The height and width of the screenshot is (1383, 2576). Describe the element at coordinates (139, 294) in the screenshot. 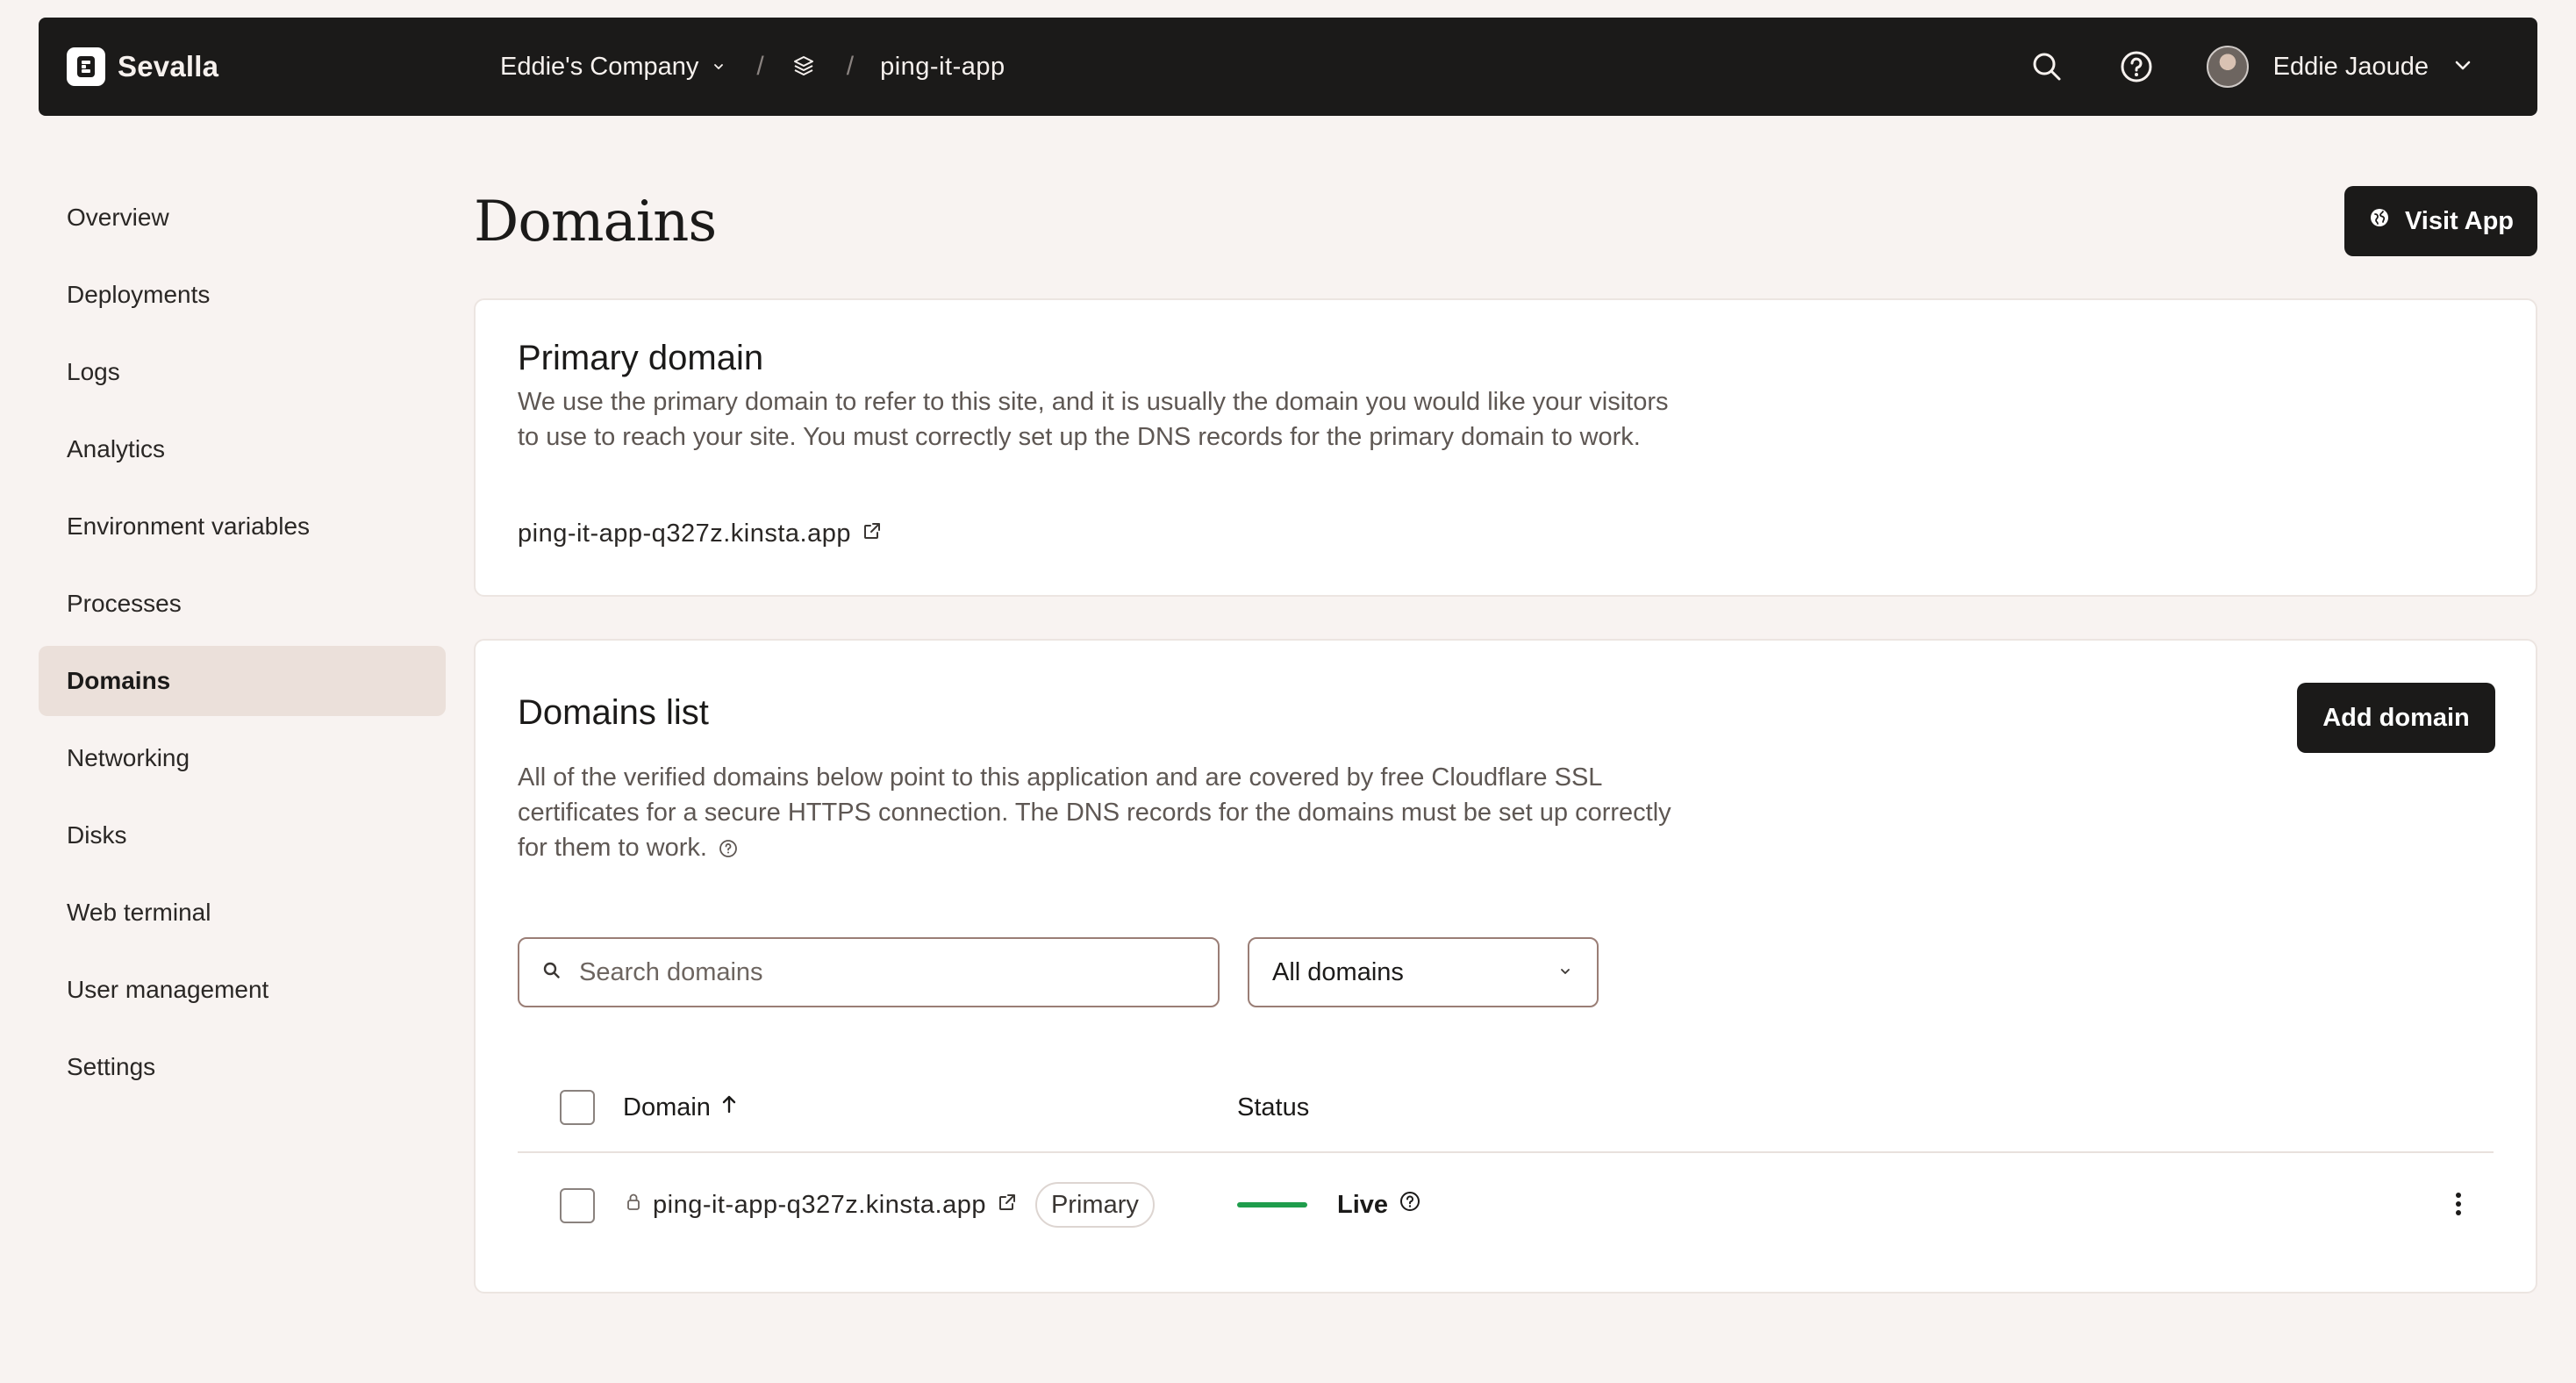

I see `sidebar-item-label: Deployments` at that location.